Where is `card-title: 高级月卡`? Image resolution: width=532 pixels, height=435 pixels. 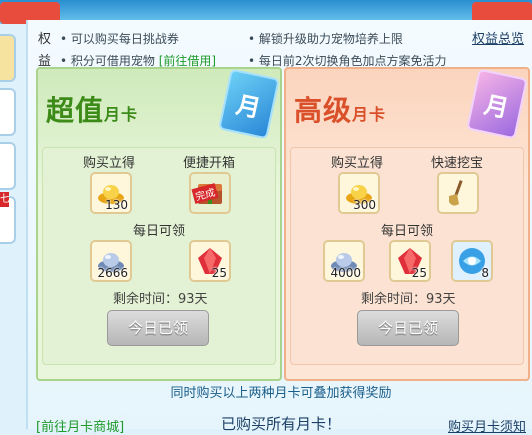
card-title: 高级月卡 is located at coordinates (340, 109).